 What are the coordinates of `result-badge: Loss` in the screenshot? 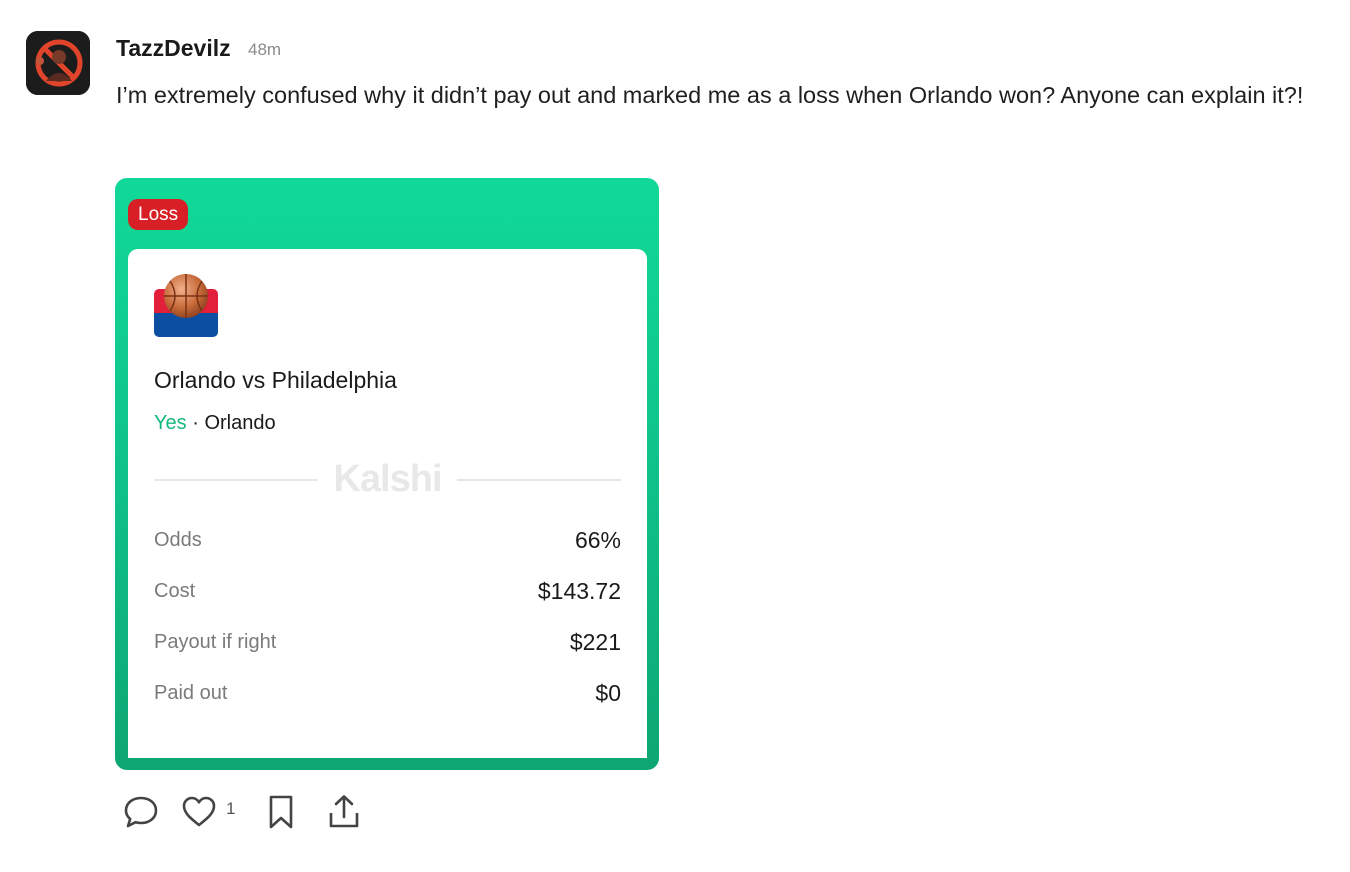 It's located at (158, 214).